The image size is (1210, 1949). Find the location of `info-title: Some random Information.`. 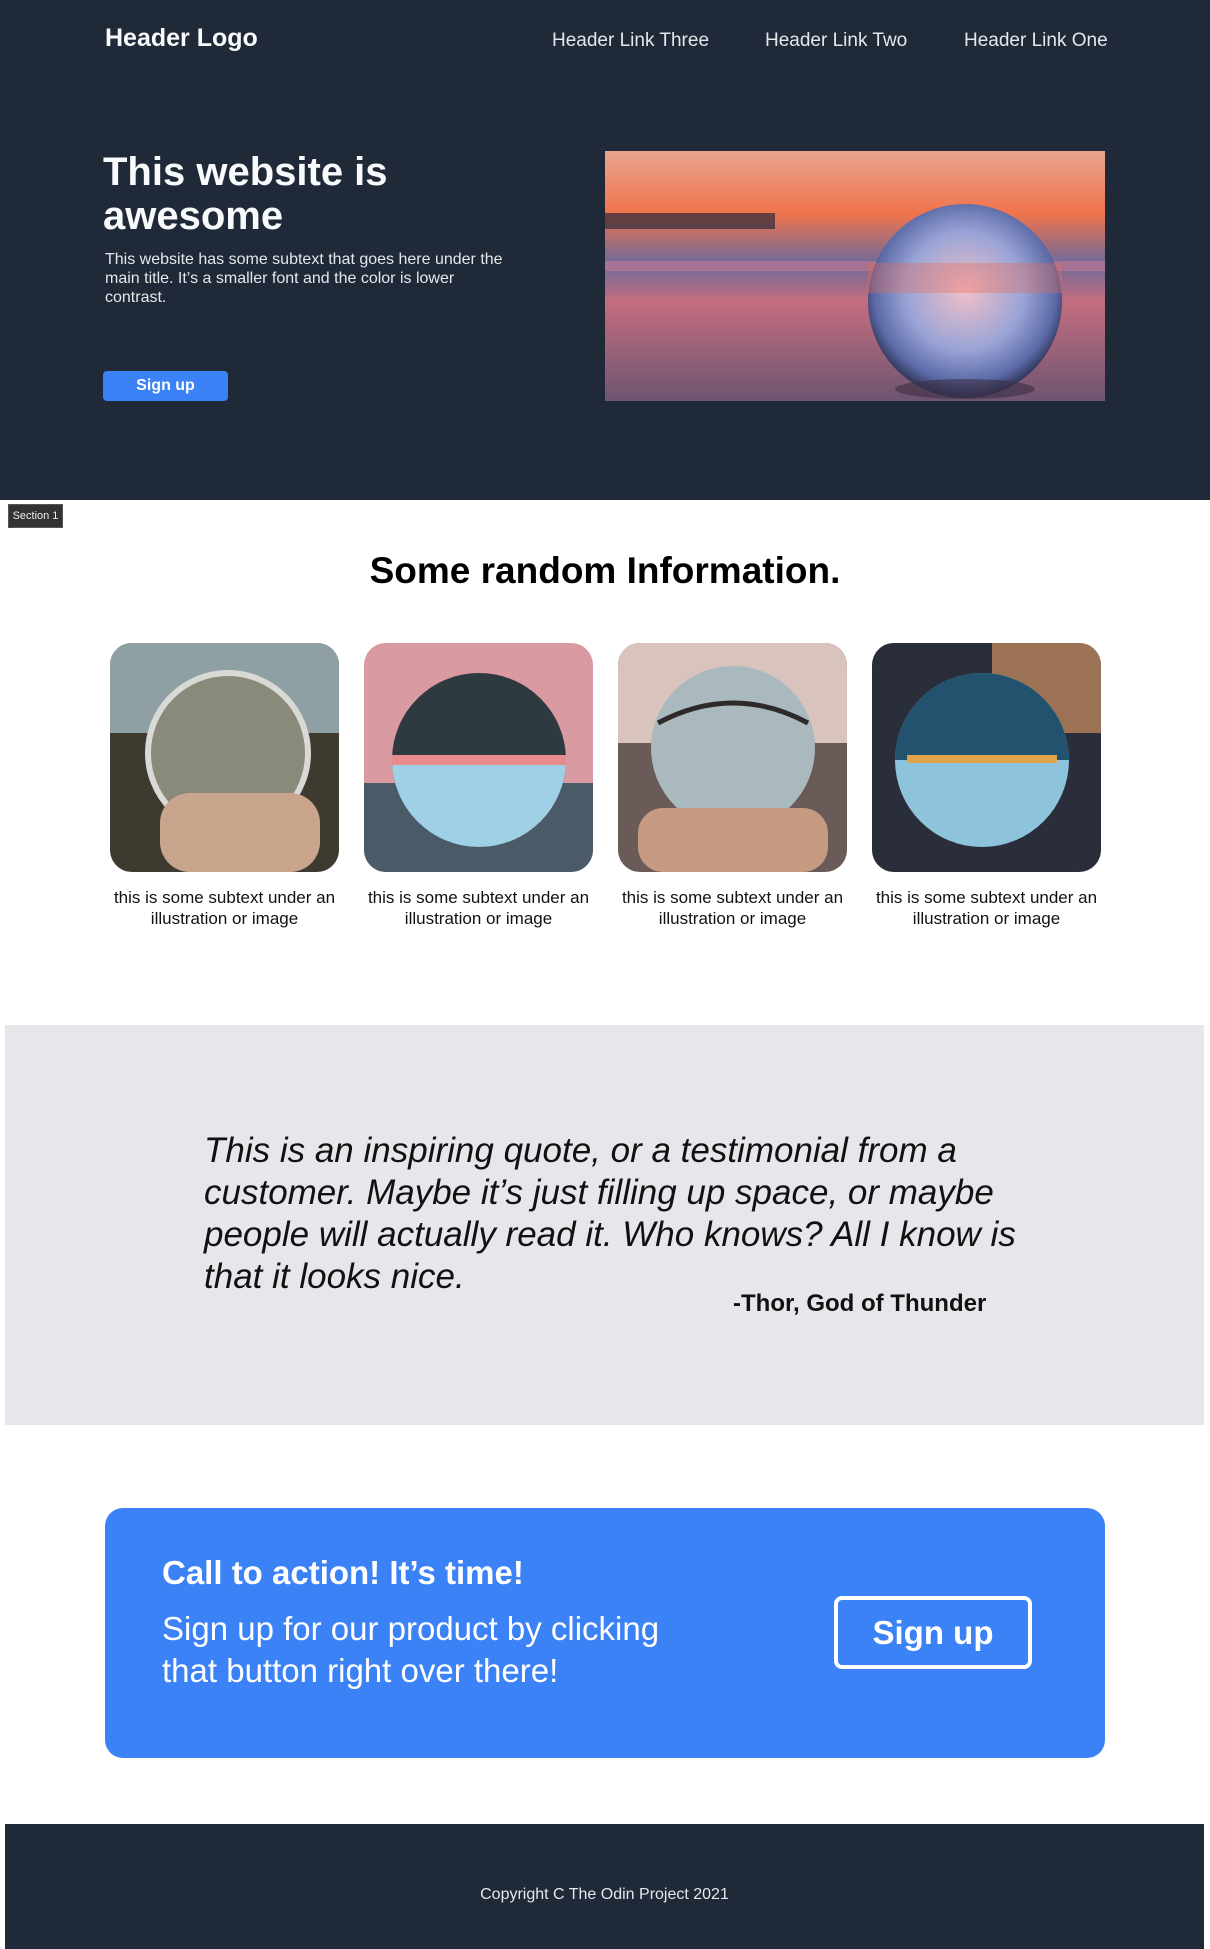

info-title: Some random Information. is located at coordinates (605, 570).